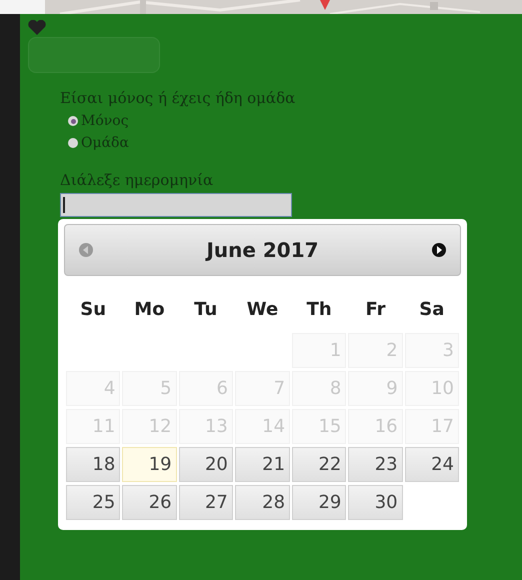 The image size is (522, 580). Describe the element at coordinates (375, 464) in the screenshot. I see `calendar-day: 23` at that location.